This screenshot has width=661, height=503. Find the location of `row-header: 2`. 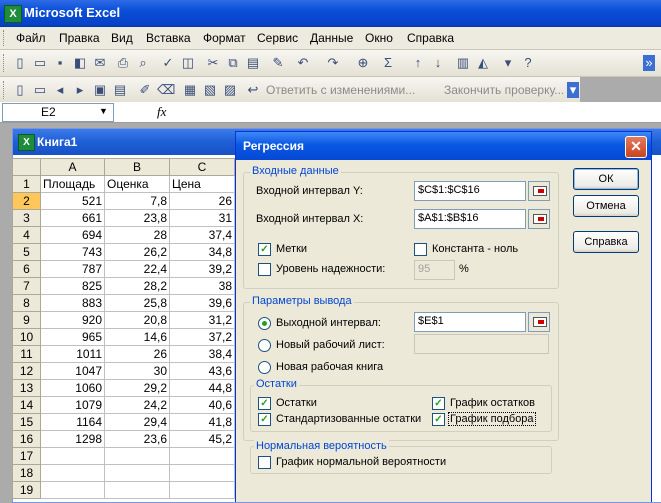

row-header: 2 is located at coordinates (26, 201).